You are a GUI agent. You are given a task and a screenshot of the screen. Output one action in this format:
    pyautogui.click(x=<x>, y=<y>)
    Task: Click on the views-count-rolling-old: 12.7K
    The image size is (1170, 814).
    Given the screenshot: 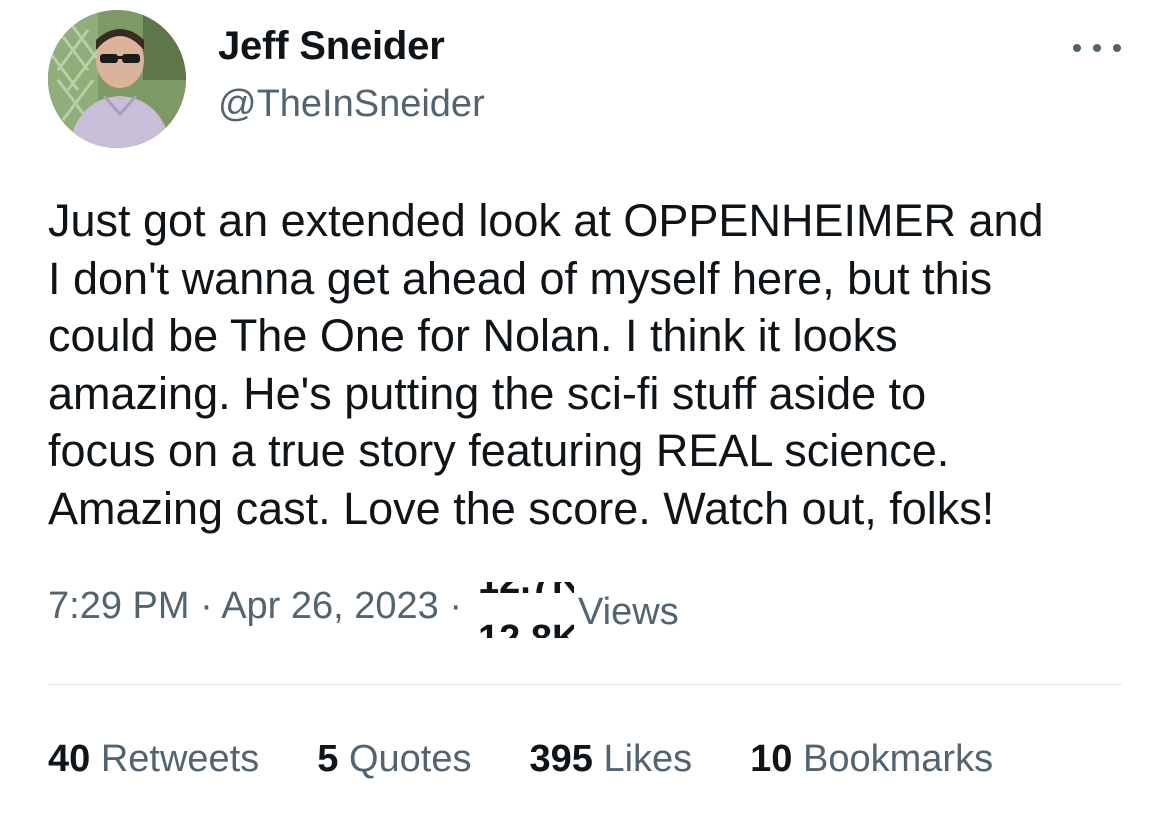 What is the action you would take?
    pyautogui.click(x=526, y=591)
    